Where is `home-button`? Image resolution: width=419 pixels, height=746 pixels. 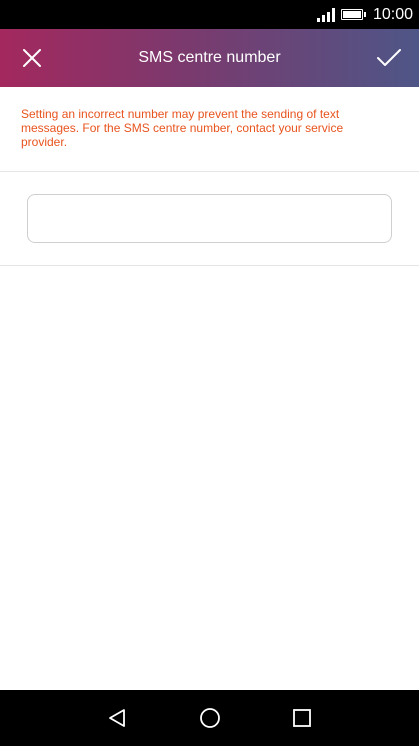
home-button is located at coordinates (210, 718).